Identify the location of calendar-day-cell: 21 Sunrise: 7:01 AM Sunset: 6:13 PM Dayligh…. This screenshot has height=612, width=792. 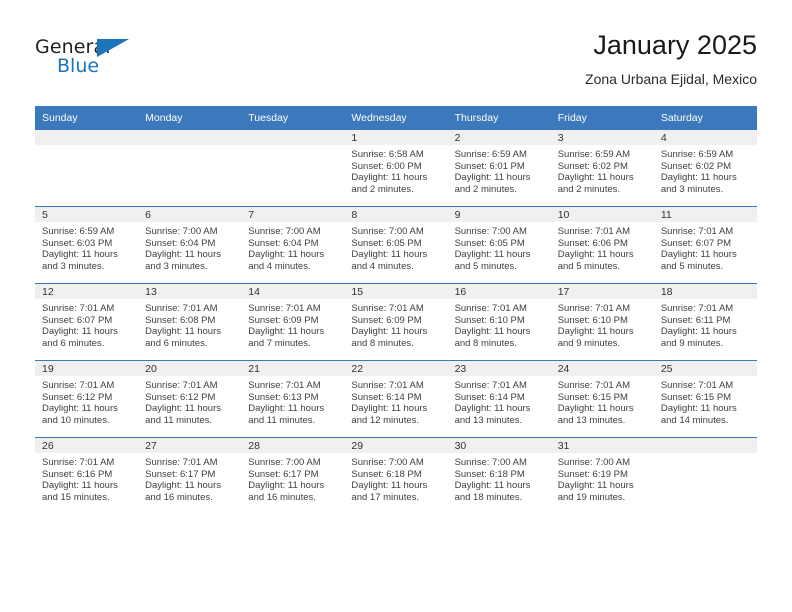
(293, 399).